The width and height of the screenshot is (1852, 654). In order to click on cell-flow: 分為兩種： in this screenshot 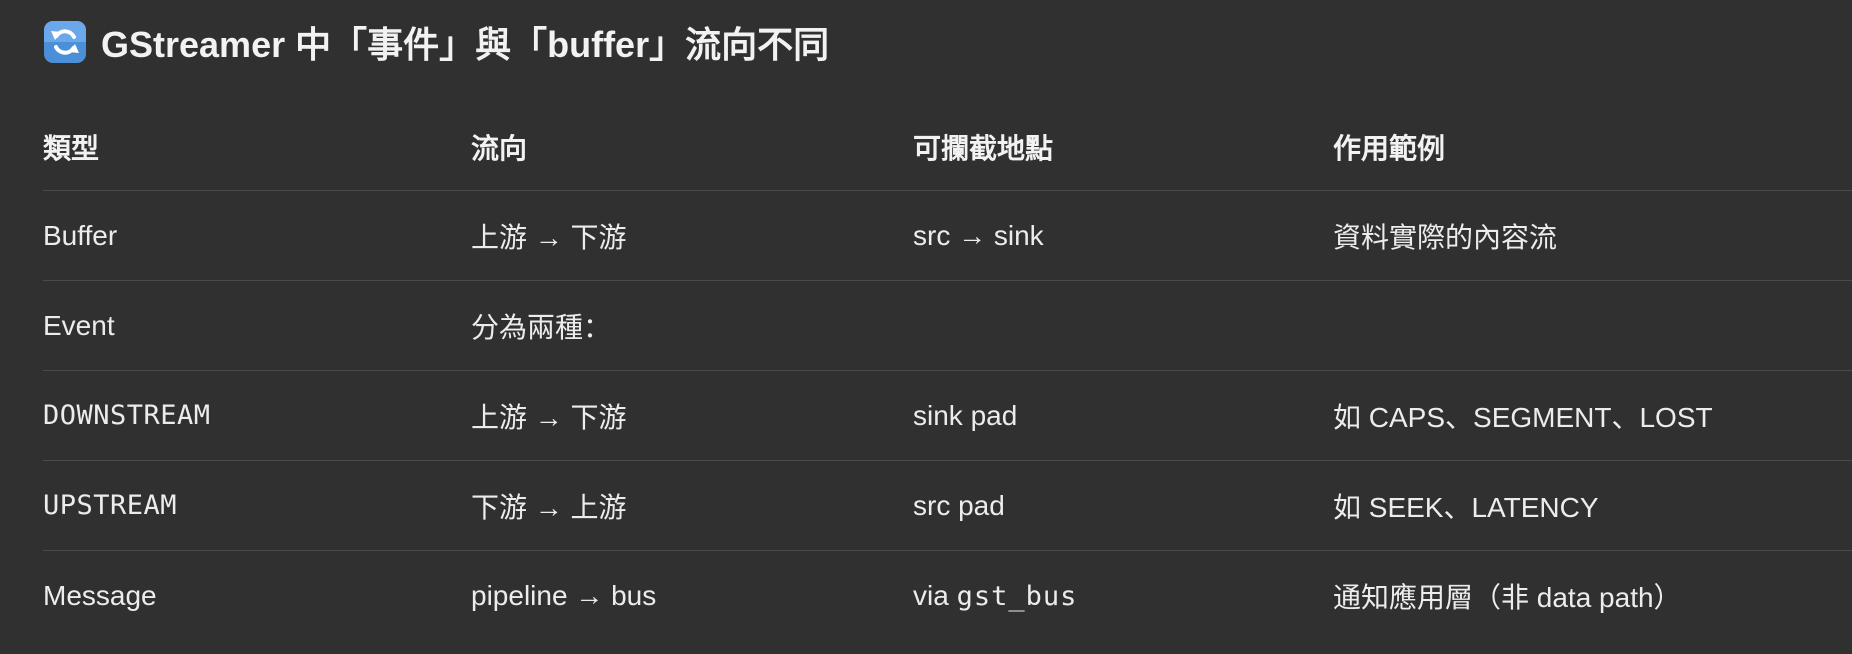, I will do `click(692, 325)`.